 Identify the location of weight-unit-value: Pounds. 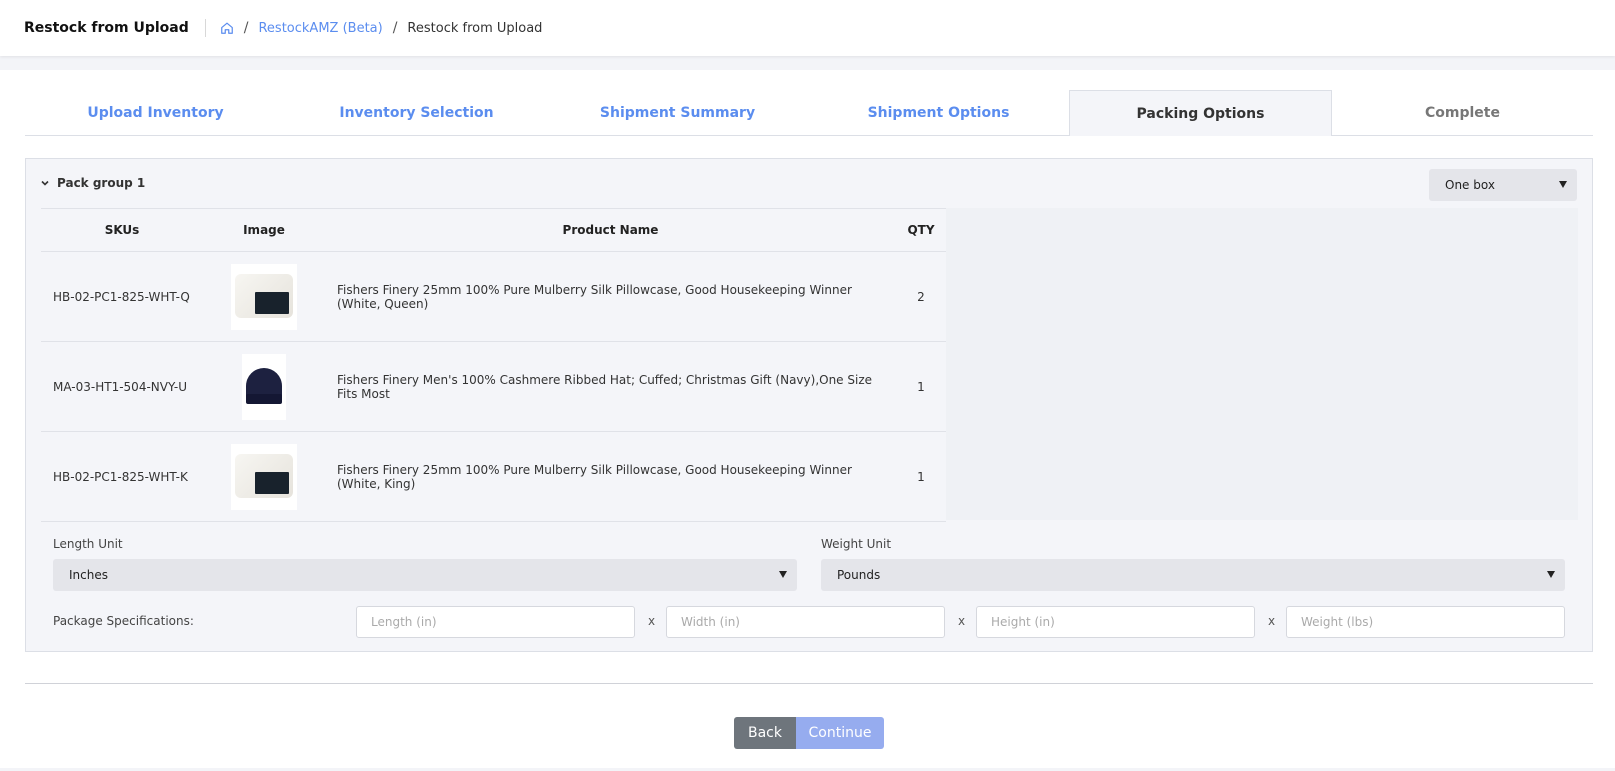
(859, 575).